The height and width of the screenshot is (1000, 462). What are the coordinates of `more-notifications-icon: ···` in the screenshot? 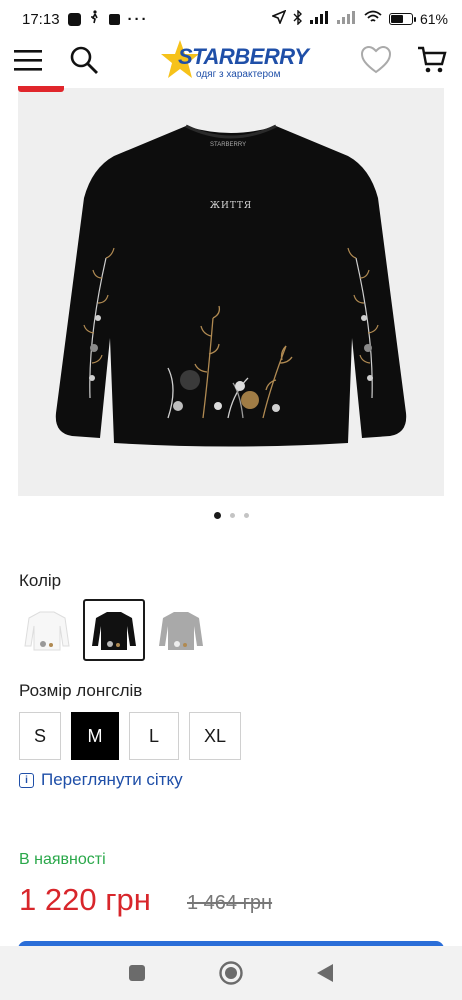 It's located at (138, 19).